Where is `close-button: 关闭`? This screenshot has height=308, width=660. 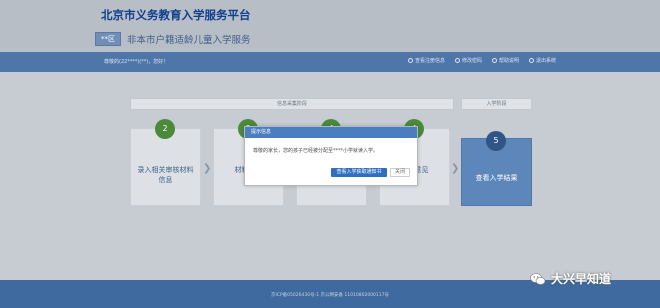 close-button: 关闭 is located at coordinates (400, 172).